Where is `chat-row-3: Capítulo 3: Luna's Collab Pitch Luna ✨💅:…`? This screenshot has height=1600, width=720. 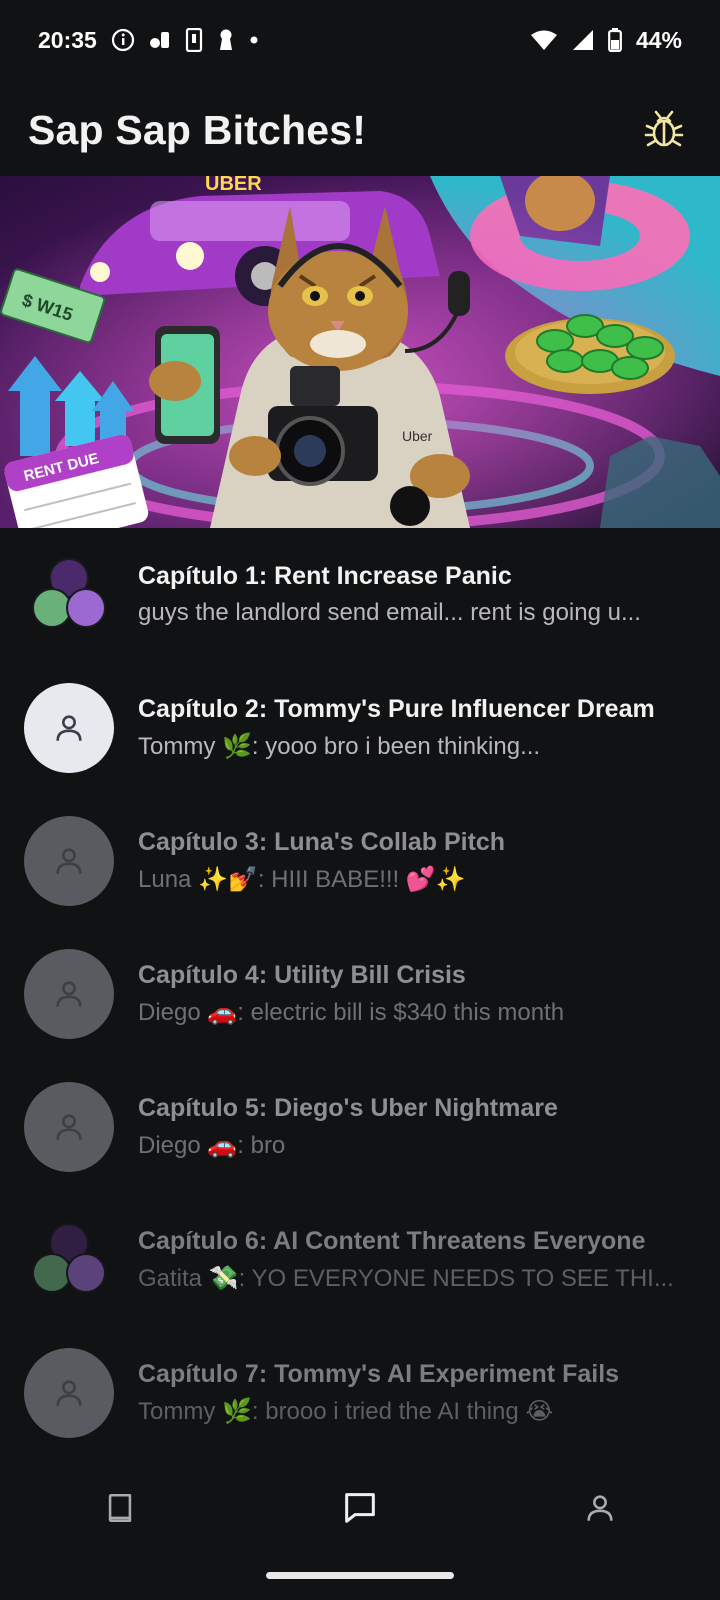 chat-row-3: Capítulo 3: Luna's Collab Pitch Luna ✨💅:… is located at coordinates (360, 860).